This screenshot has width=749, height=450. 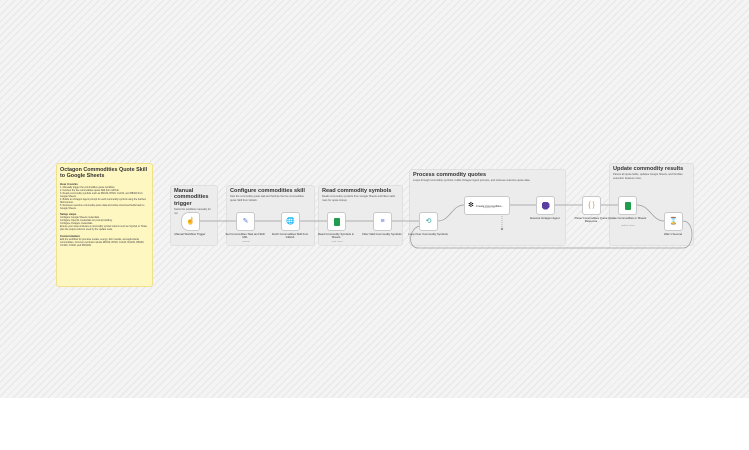 What do you see at coordinates (382, 234) in the screenshot?
I see `node-label: Filter Valid Commodity Symbols` at bounding box center [382, 234].